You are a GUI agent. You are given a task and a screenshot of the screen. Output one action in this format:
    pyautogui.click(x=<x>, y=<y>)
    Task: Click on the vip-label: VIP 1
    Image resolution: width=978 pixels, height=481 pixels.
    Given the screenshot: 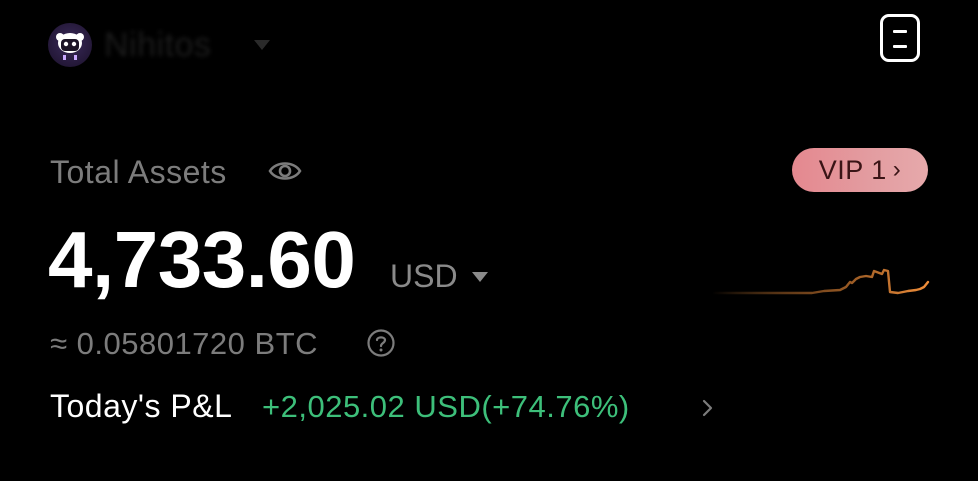 What is the action you would take?
    pyautogui.click(x=852, y=169)
    